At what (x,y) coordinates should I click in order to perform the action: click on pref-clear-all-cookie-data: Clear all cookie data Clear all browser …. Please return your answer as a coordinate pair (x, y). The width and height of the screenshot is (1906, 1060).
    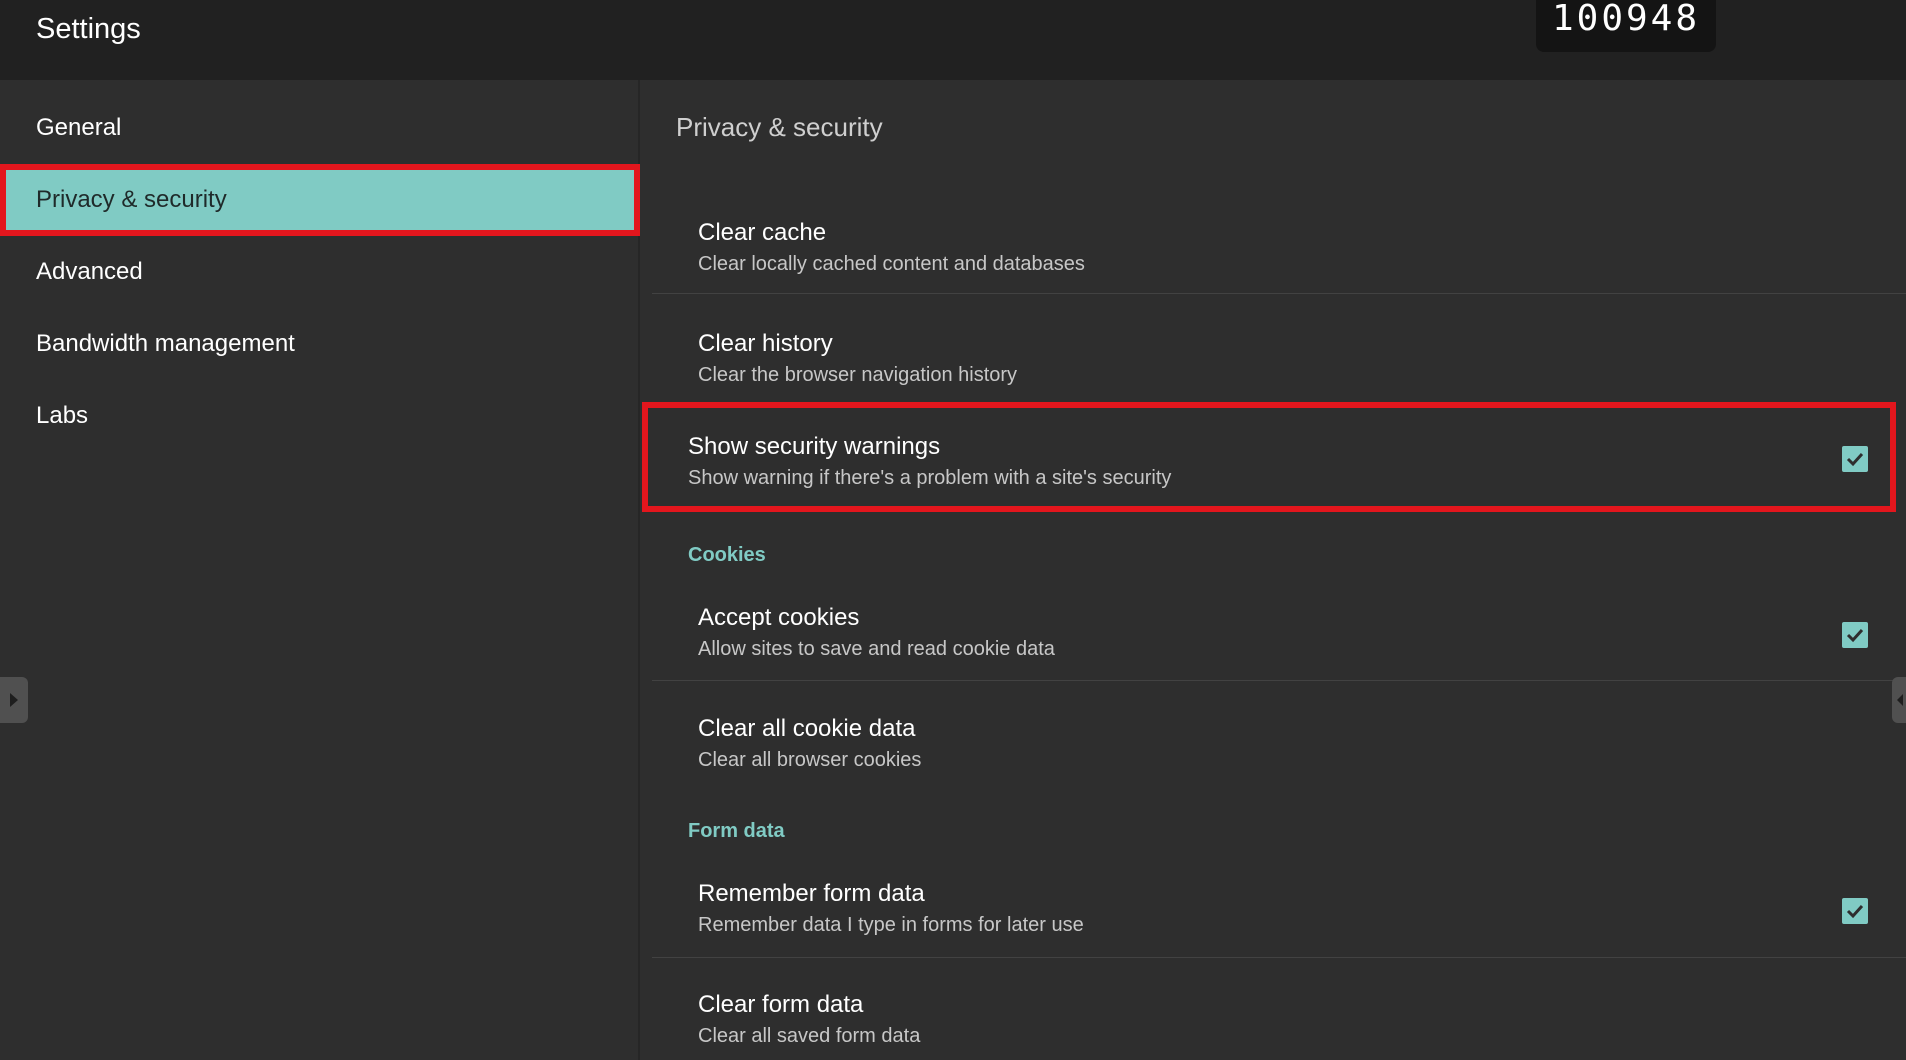
    Looking at the image, I should click on (1279, 746).